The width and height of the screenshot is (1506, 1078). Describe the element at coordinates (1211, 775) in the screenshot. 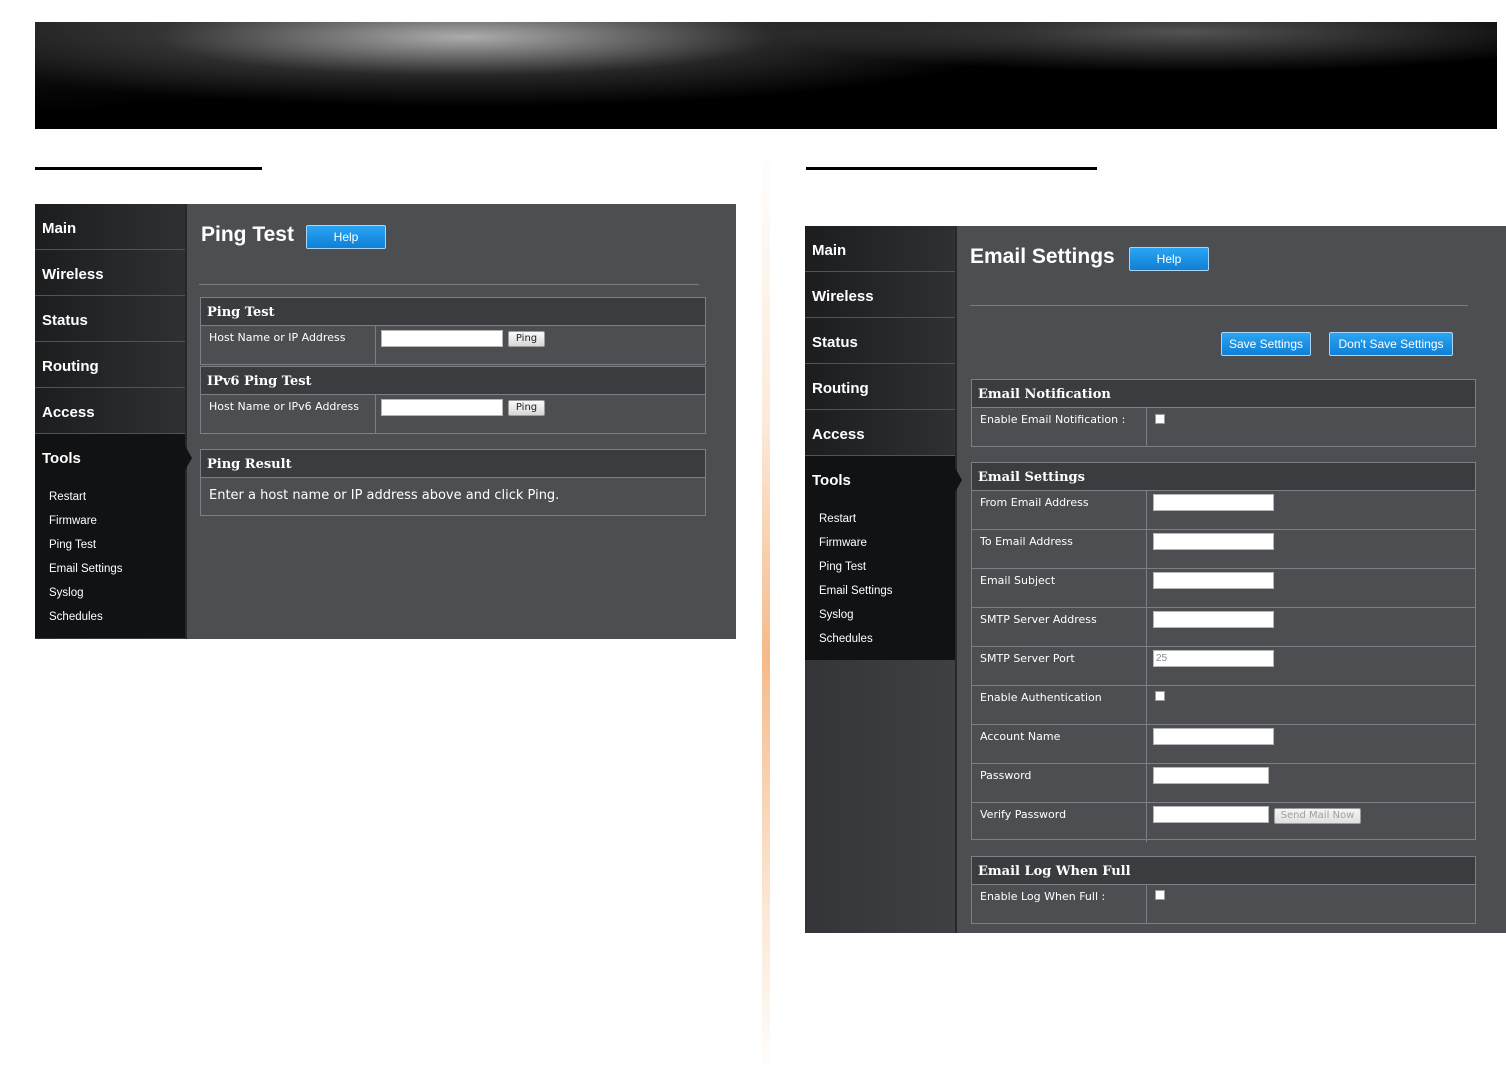

I see `password-input` at that location.